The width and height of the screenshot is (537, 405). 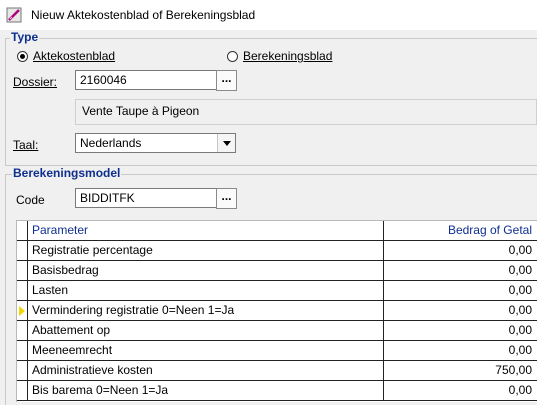 I want to click on table-row: Registratie percentage 0,00, so click(x=277, y=251).